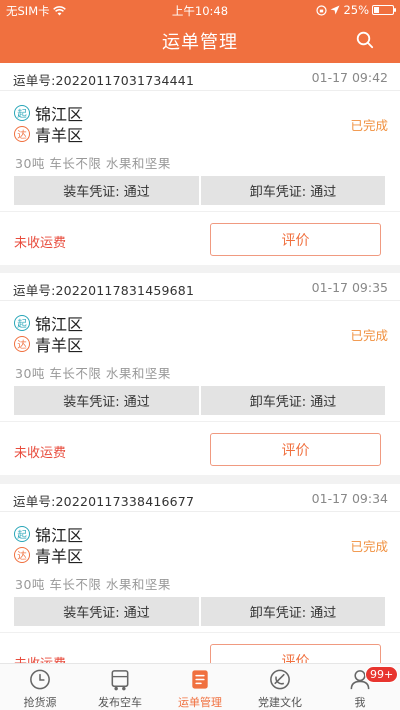 This screenshot has height=710, width=400. I want to click on waybill-time: 01-17 09:35, so click(349, 287).